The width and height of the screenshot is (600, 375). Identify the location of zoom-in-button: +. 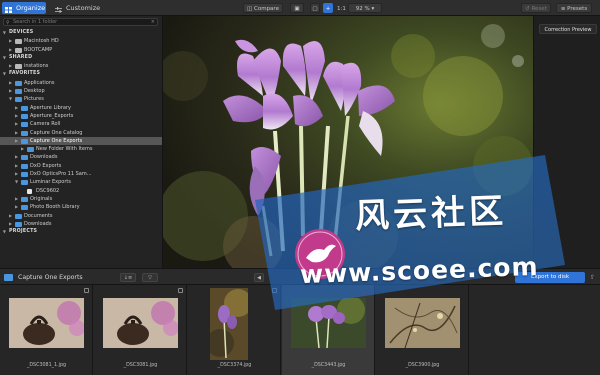
(328, 8).